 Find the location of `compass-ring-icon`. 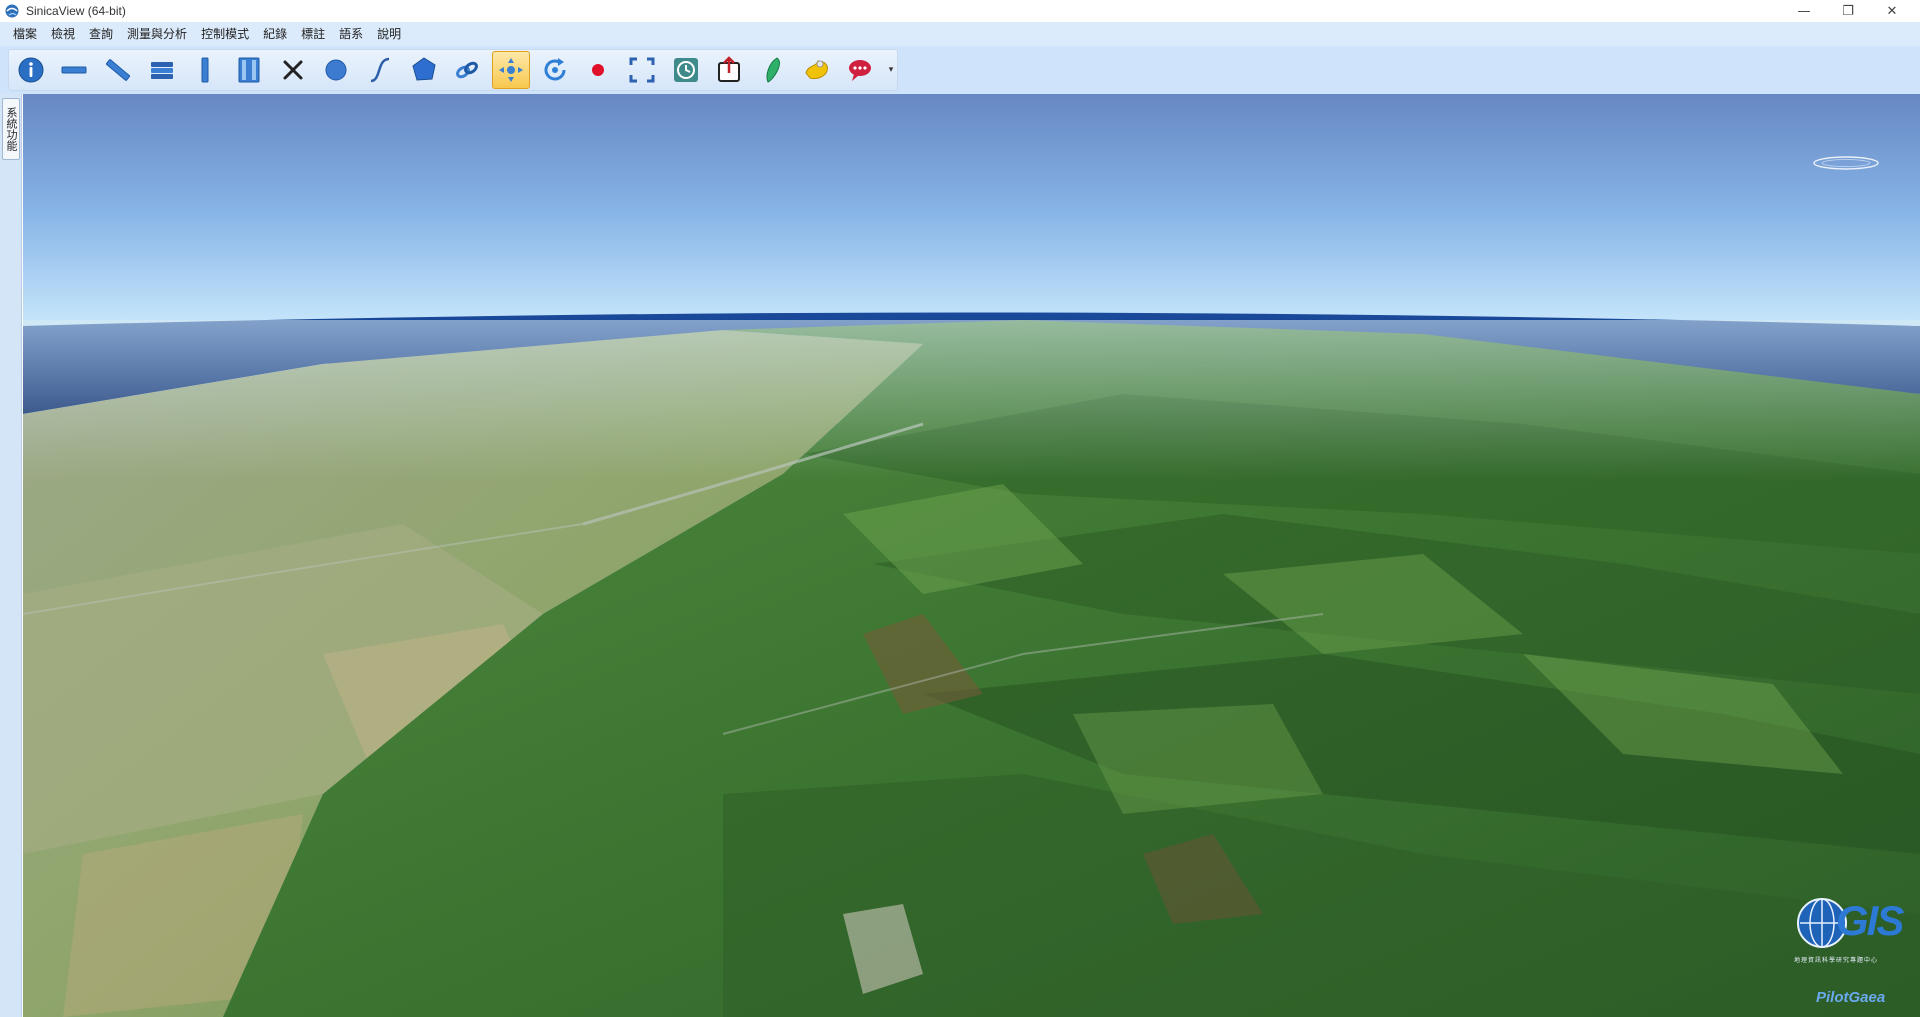

compass-ring-icon is located at coordinates (1846, 163).